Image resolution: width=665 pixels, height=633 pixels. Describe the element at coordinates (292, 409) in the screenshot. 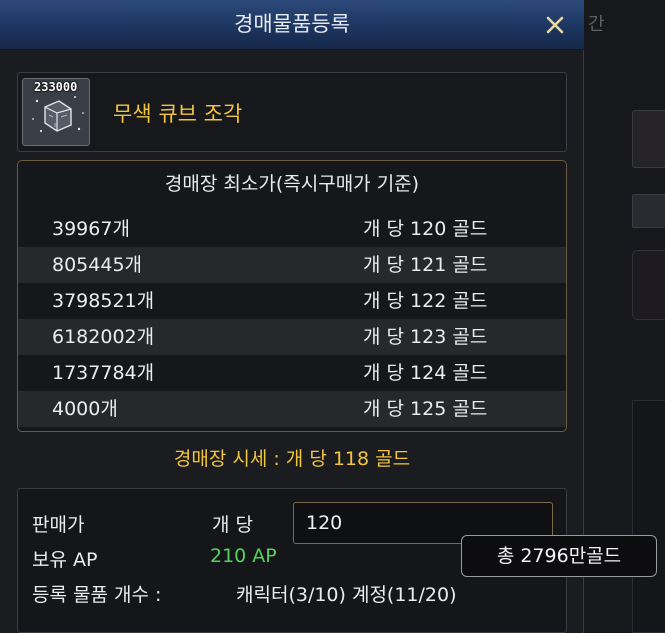

I see `price-row: 4000개 개 당 125 골드` at that location.